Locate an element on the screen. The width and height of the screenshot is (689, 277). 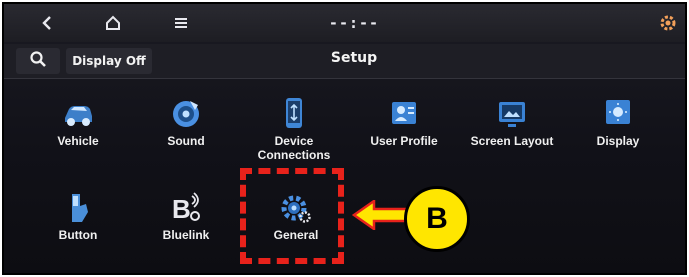
screen-layout-icon is located at coordinates (512, 114).